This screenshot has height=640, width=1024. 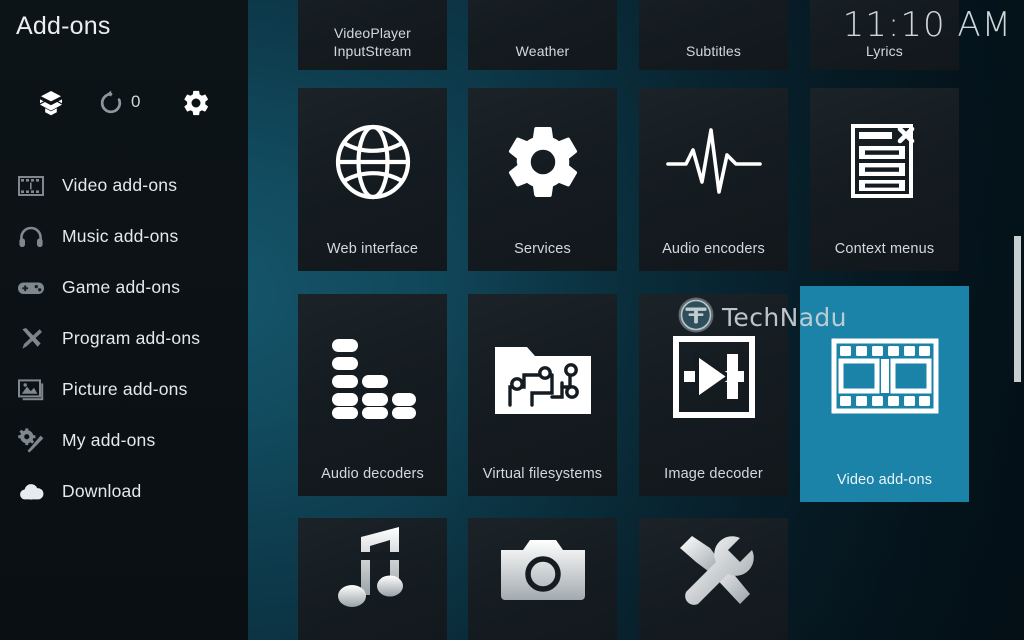 I want to click on tile-label: Context menus, so click(x=884, y=248).